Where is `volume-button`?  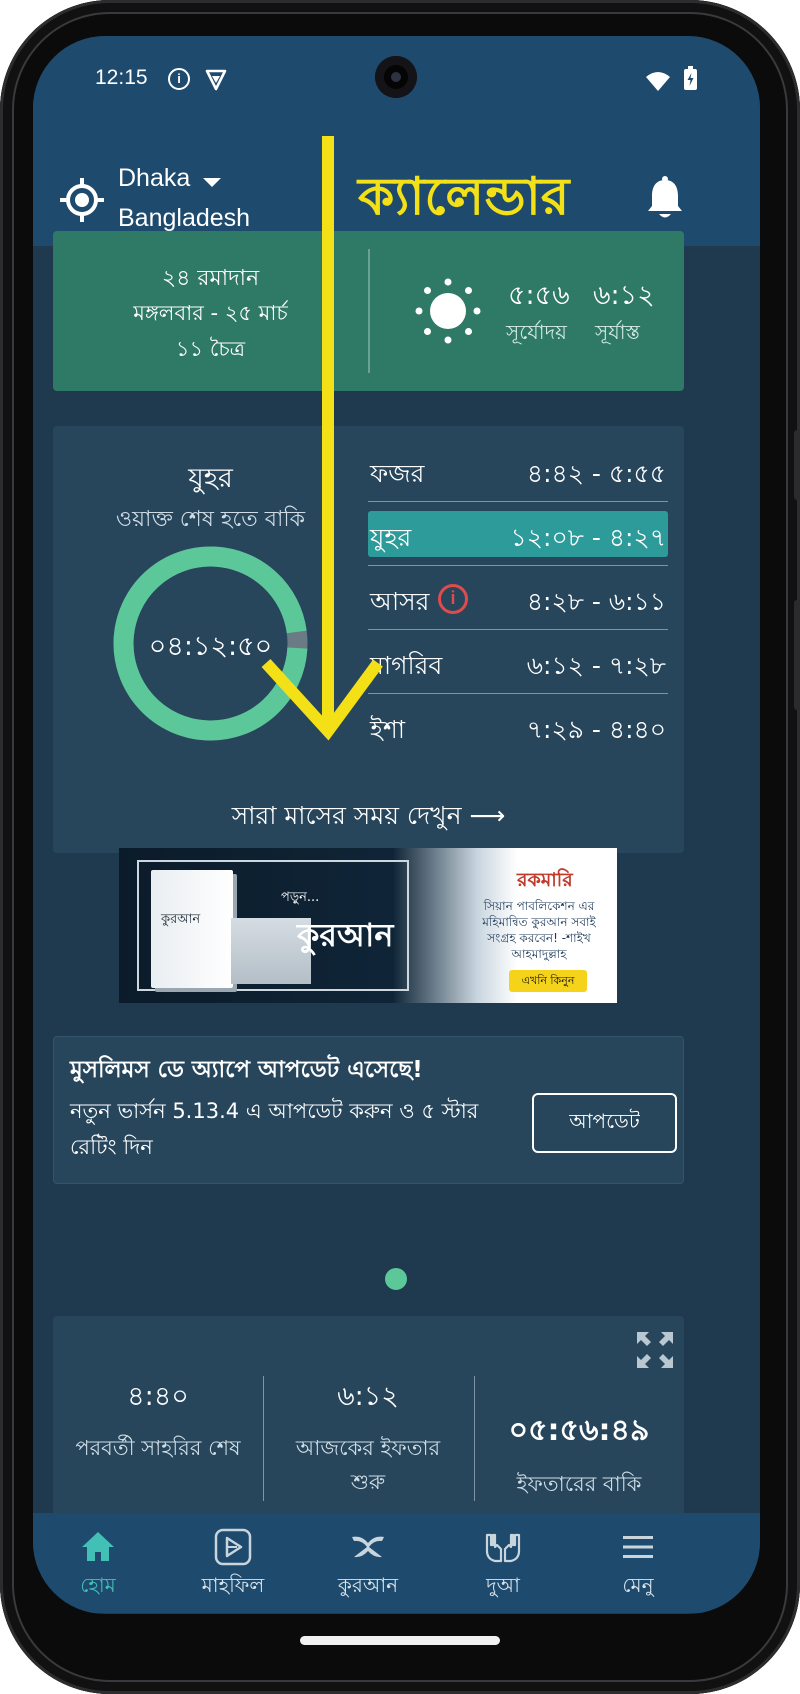
volume-button is located at coordinates (797, 465).